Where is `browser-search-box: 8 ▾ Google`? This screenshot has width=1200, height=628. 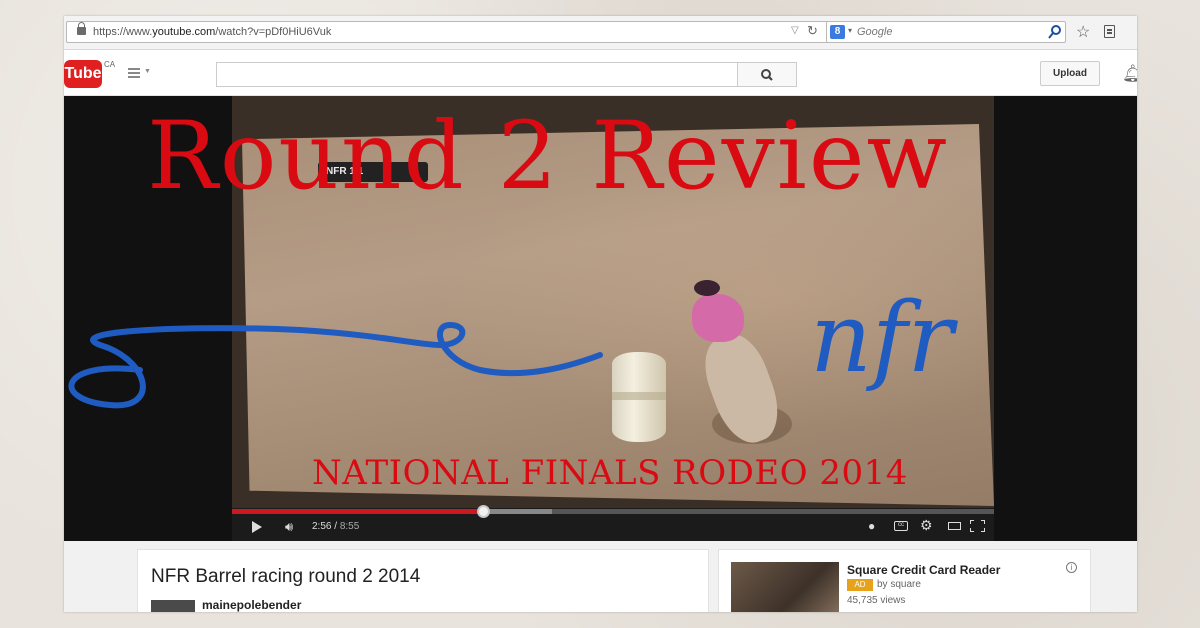
browser-search-box: 8 ▾ Google is located at coordinates (946, 32).